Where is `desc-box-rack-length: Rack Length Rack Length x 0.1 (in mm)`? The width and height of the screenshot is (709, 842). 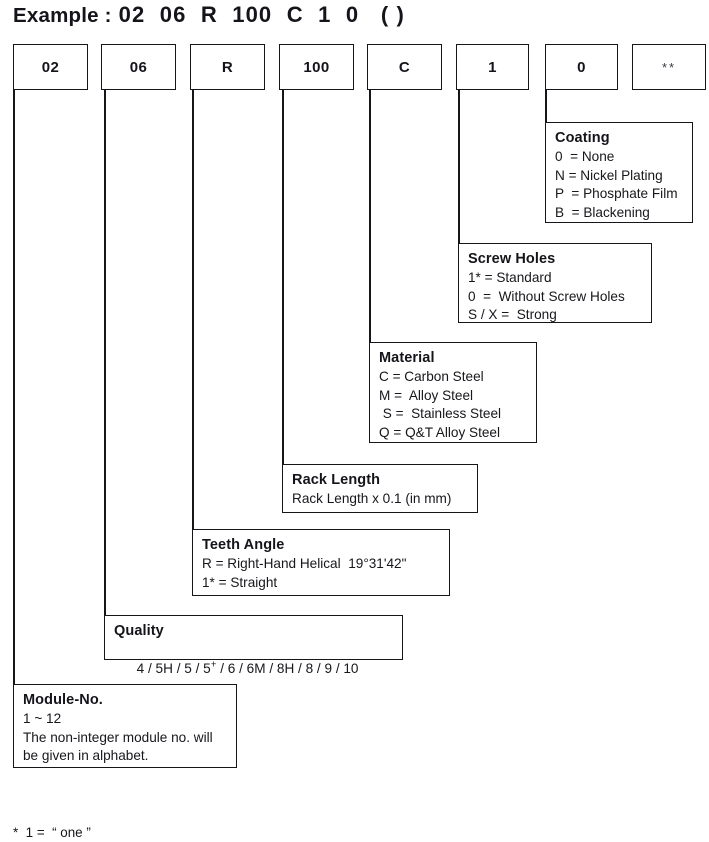
desc-box-rack-length: Rack Length Rack Length x 0.1 (in mm) is located at coordinates (380, 488).